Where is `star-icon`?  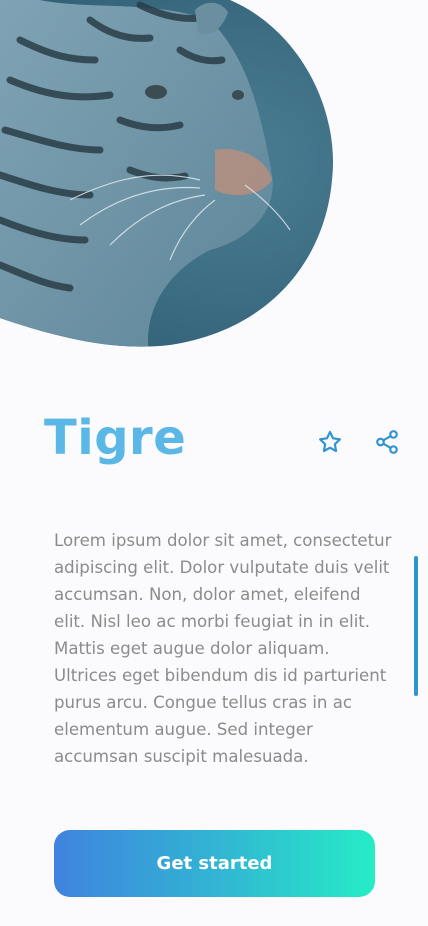 star-icon is located at coordinates (330, 441).